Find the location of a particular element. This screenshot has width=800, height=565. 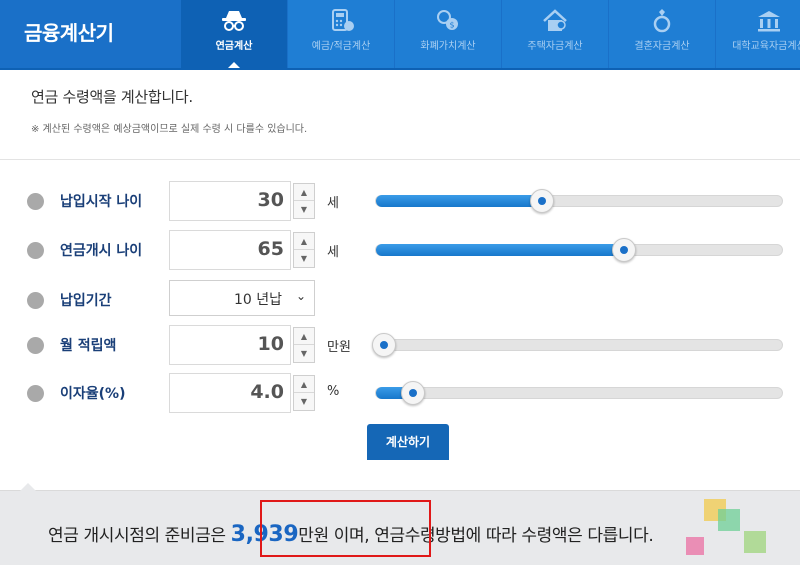

pension-age-row: 연금개시 나이 65 ▲ ▼ 세 is located at coordinates (400, 250).